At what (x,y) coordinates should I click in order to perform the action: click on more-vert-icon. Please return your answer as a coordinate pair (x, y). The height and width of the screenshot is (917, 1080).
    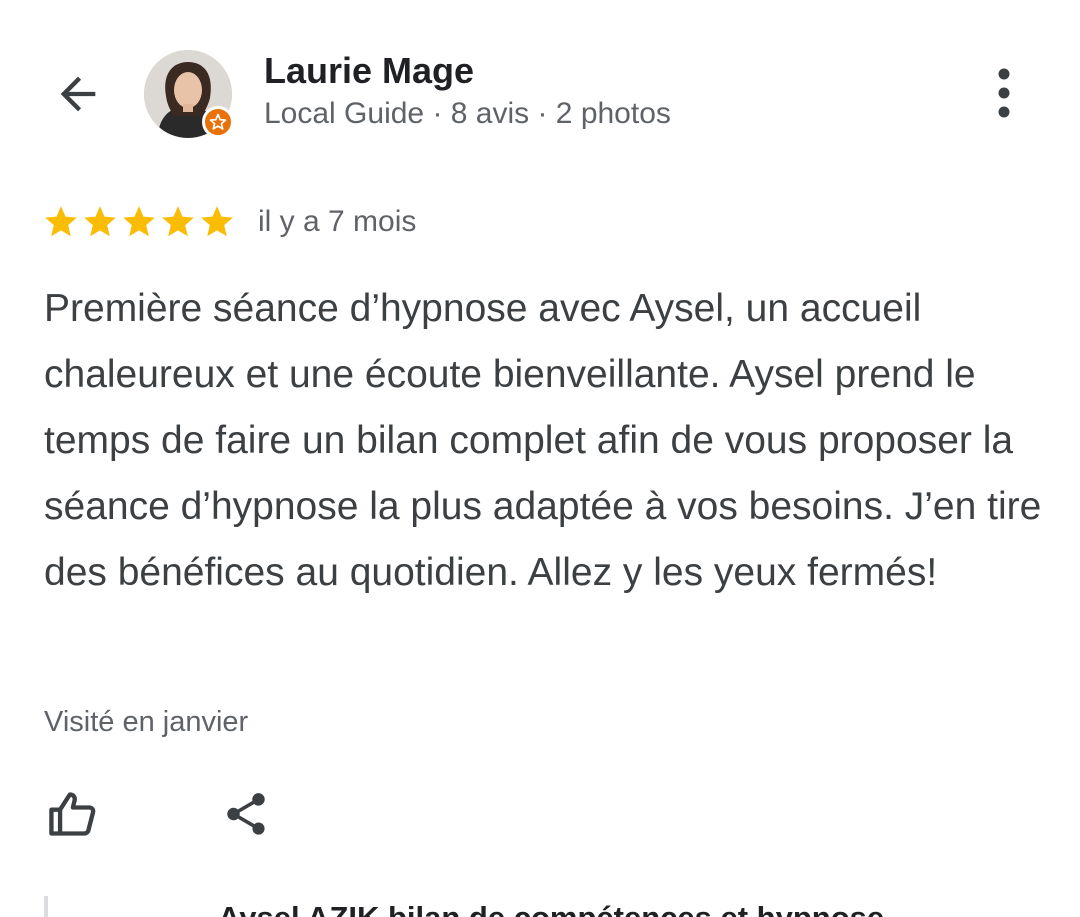
    Looking at the image, I should click on (1004, 93).